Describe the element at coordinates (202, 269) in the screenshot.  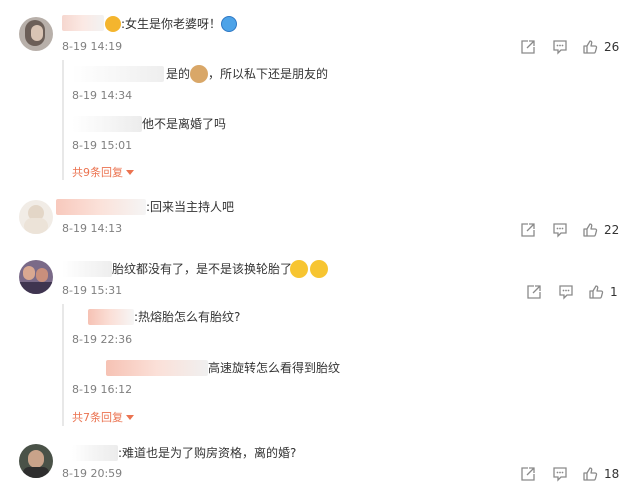
I see `comment-text: 胎纹都没有了，是不是该换轮胎了` at that location.